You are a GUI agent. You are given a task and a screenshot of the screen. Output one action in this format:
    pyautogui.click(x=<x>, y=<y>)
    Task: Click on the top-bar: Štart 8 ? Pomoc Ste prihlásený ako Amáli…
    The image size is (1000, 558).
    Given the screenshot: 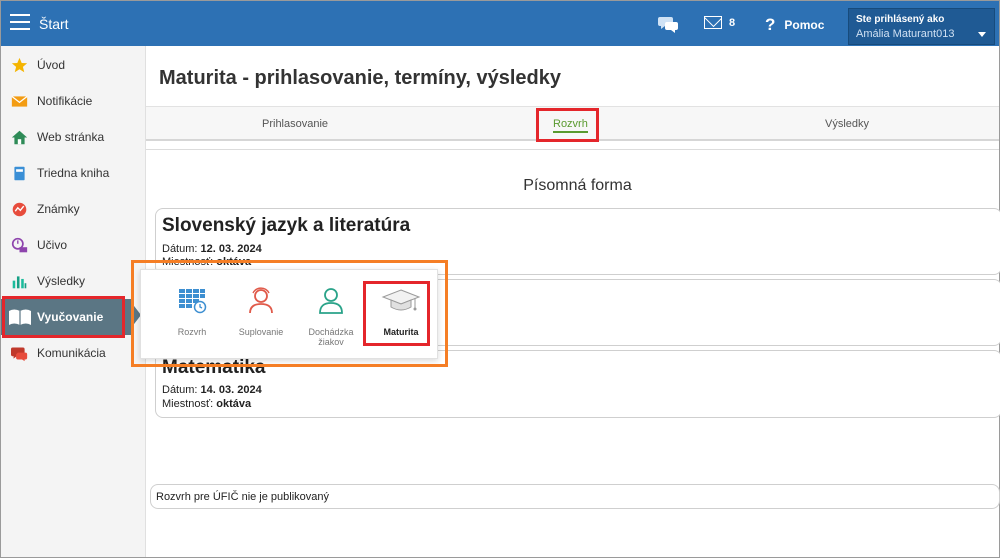 What is the action you would take?
    pyautogui.click(x=500, y=23)
    